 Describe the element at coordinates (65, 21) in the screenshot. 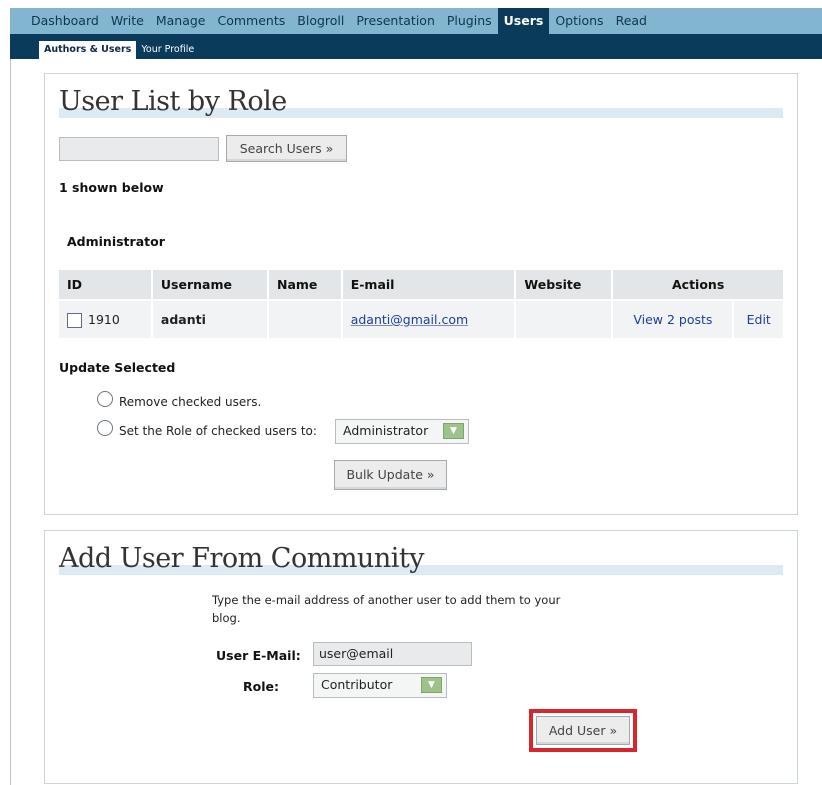

I see `nav-item-dashboard: Dashboard` at that location.